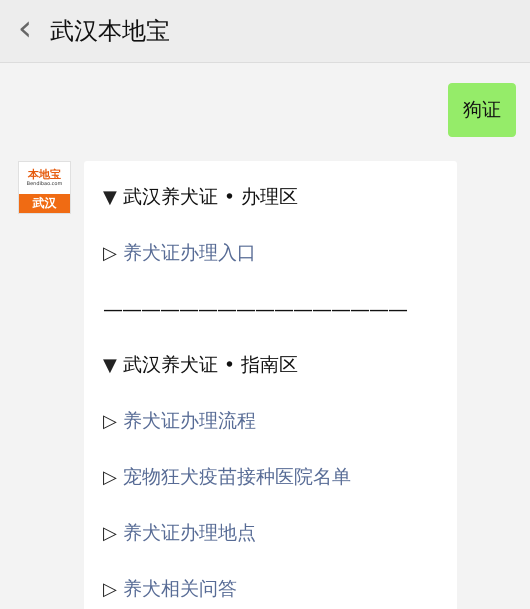  What do you see at coordinates (189, 253) in the screenshot?
I see `menu-link: 养犬证办理入口` at bounding box center [189, 253].